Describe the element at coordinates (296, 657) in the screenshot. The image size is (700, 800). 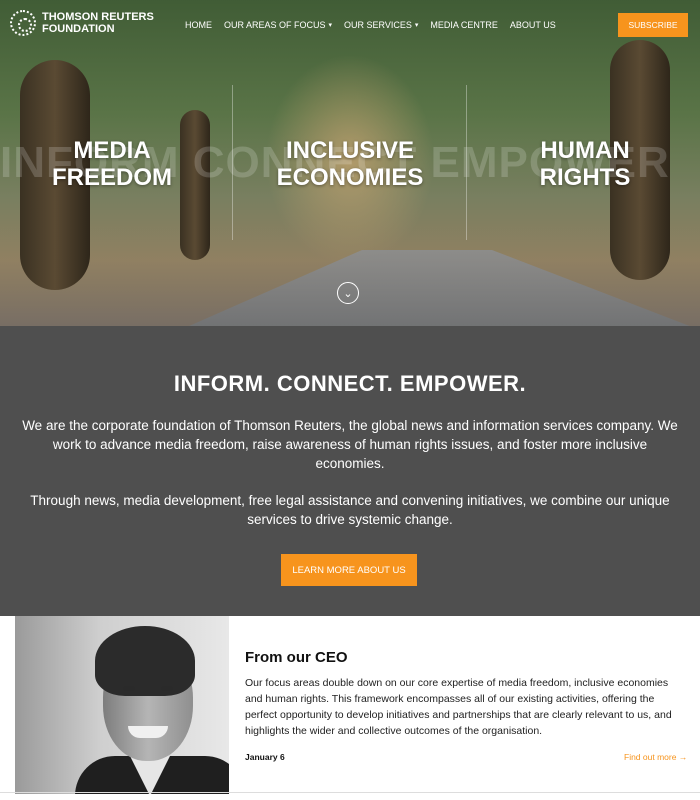
I see `ceo-title: From our CEO` at that location.